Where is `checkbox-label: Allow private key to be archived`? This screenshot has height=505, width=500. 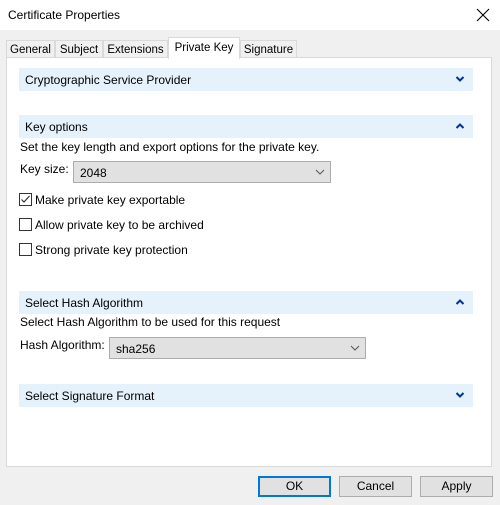 checkbox-label: Allow private key to be archived is located at coordinates (119, 225).